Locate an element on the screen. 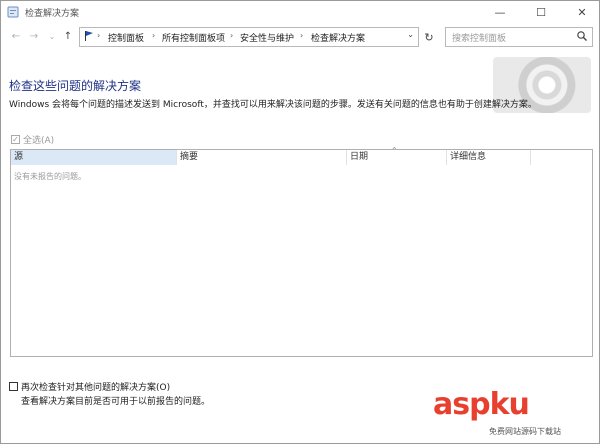 The image size is (600, 444). column-header-details: 详细信息 is located at coordinates (489, 157).